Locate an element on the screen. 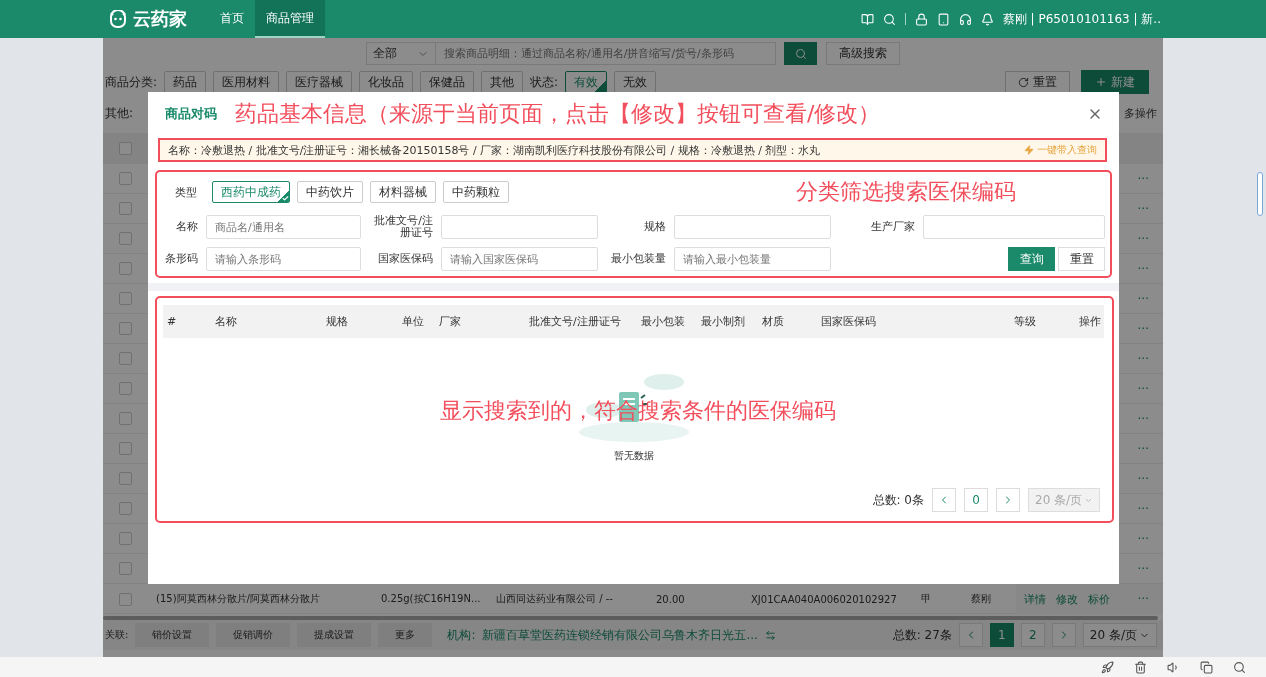 Image resolution: width=1266 pixels, height=677 pixels. action-link: 修改 is located at coordinates (1067, 599).